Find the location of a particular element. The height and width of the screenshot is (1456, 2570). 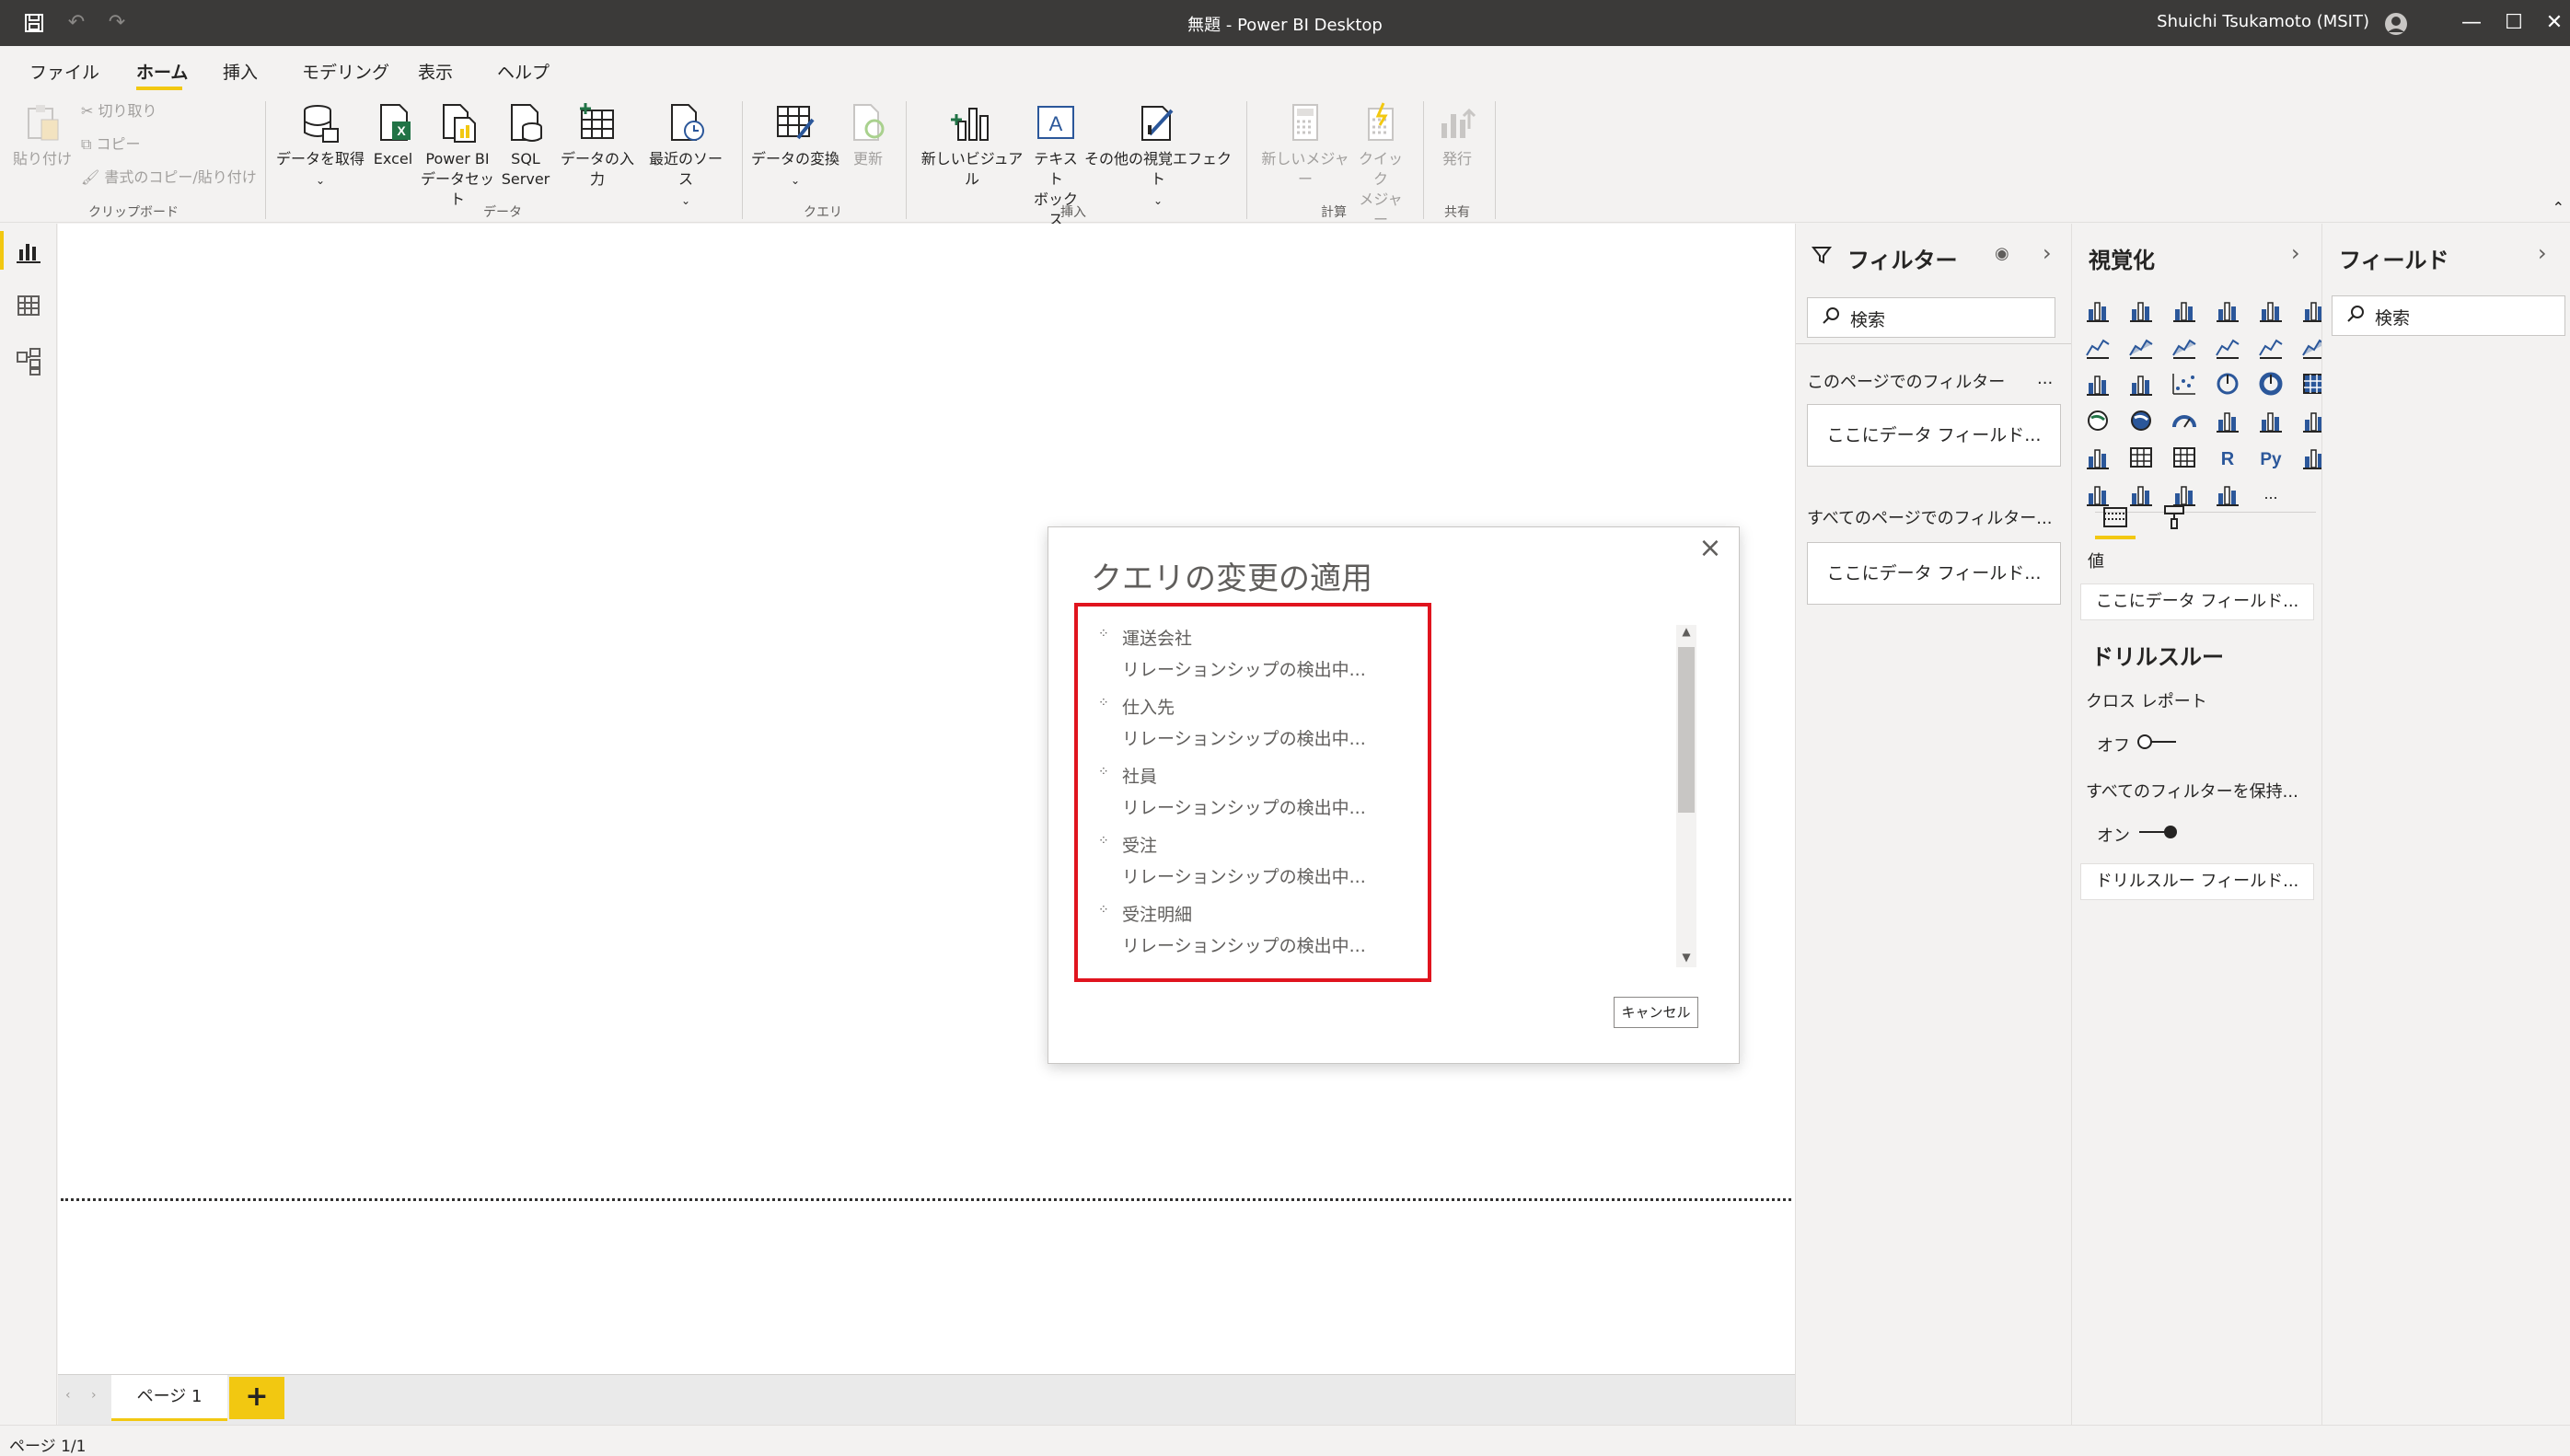

more-visuals-icon is located at coordinates (1157, 123).